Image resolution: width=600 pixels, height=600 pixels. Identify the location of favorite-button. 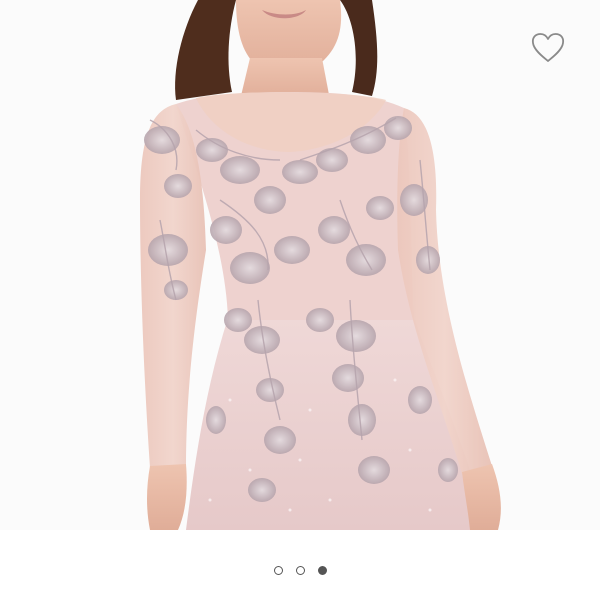
(548, 48).